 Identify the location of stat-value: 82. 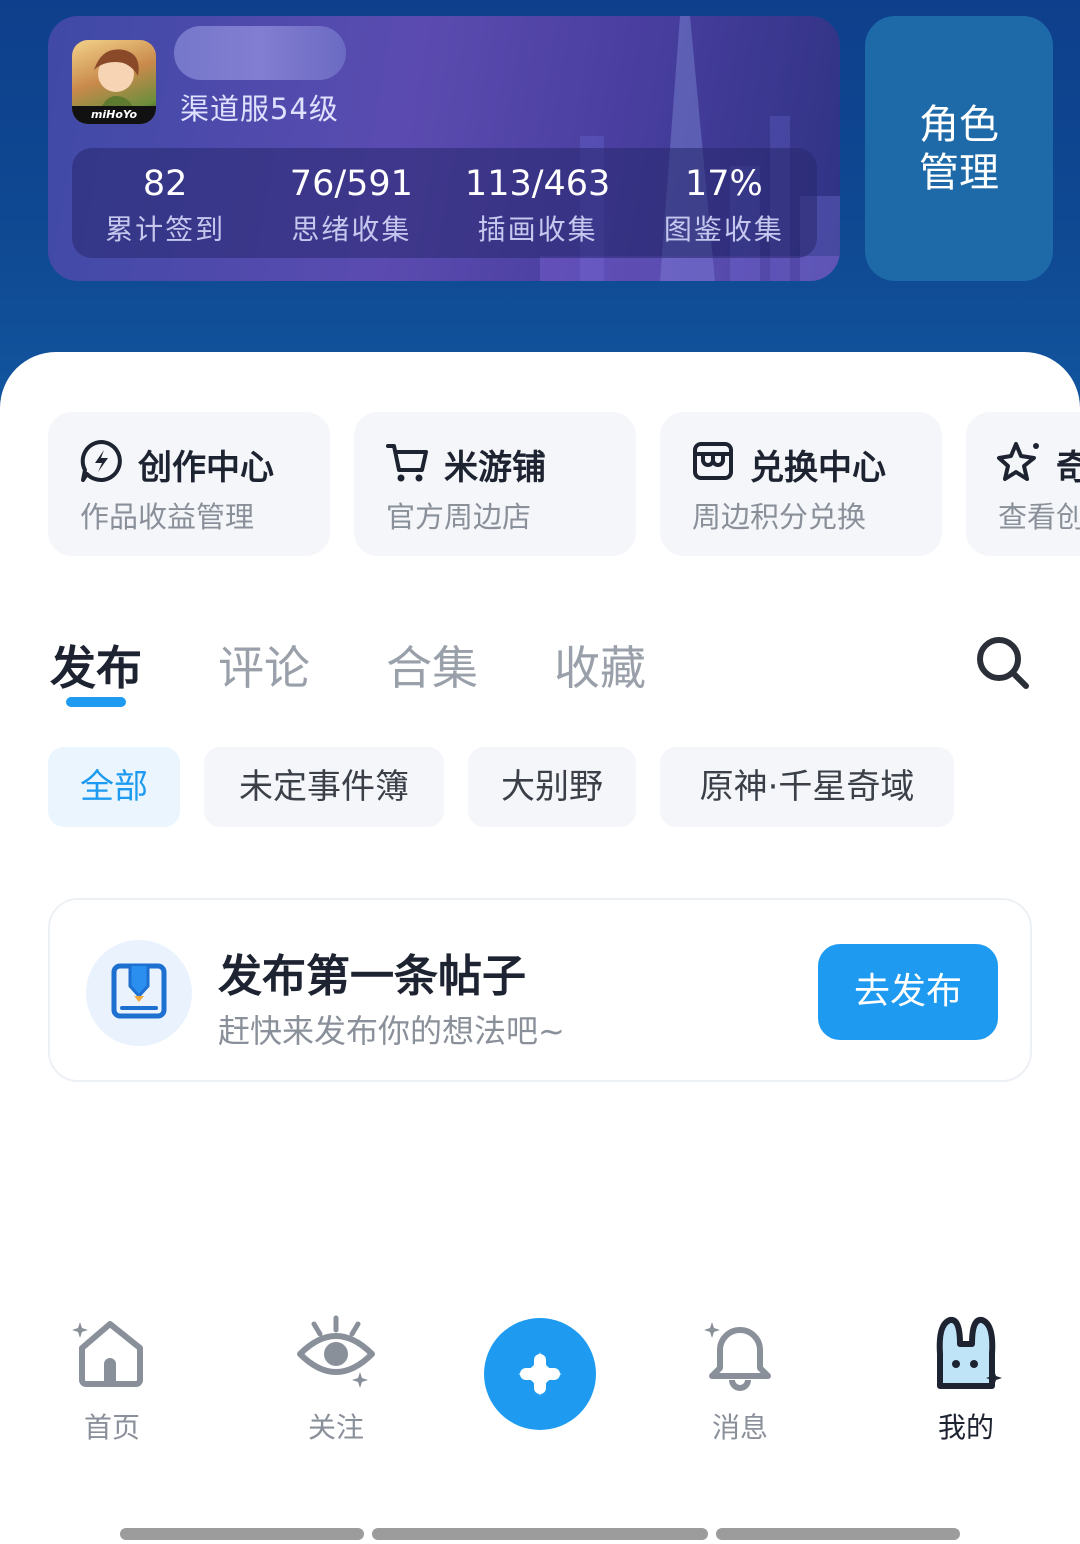
(165, 184).